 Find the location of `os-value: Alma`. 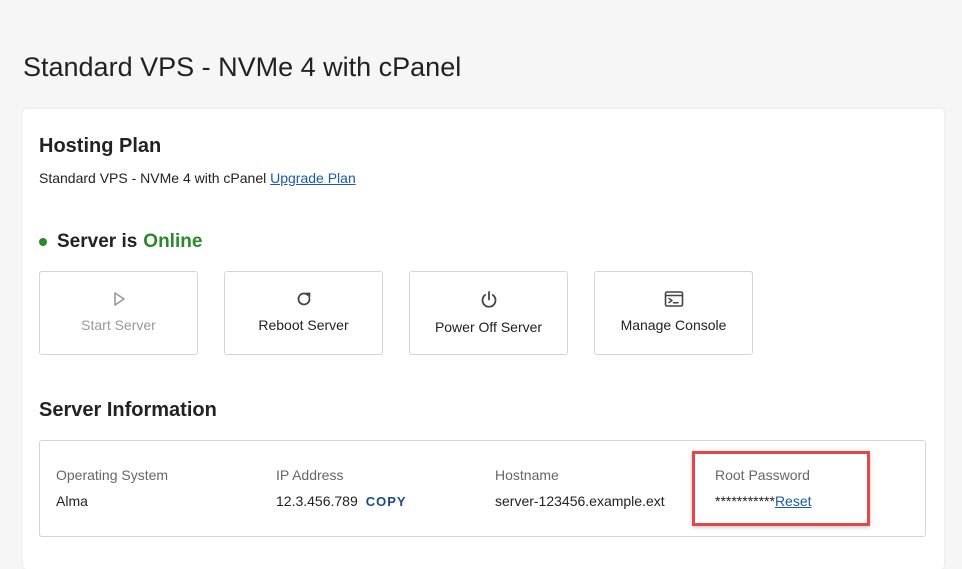

os-value: Alma is located at coordinates (72, 501).